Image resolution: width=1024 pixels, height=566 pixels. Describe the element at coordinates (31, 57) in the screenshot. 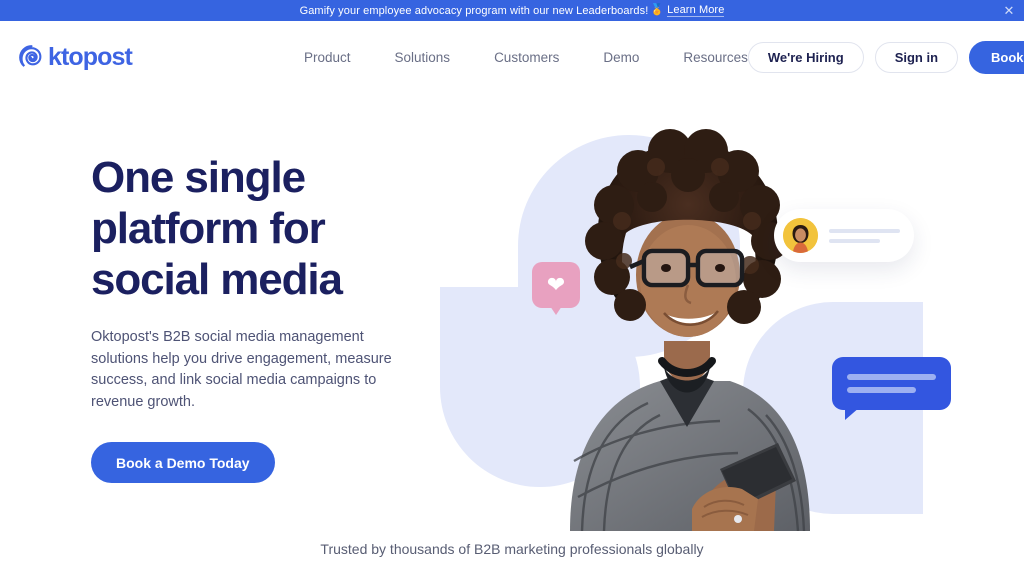

I see `oktopost-spiral-icon` at that location.